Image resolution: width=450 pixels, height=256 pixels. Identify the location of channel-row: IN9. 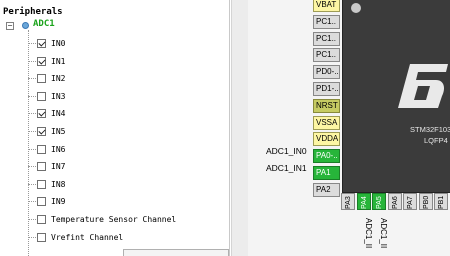
(51, 201).